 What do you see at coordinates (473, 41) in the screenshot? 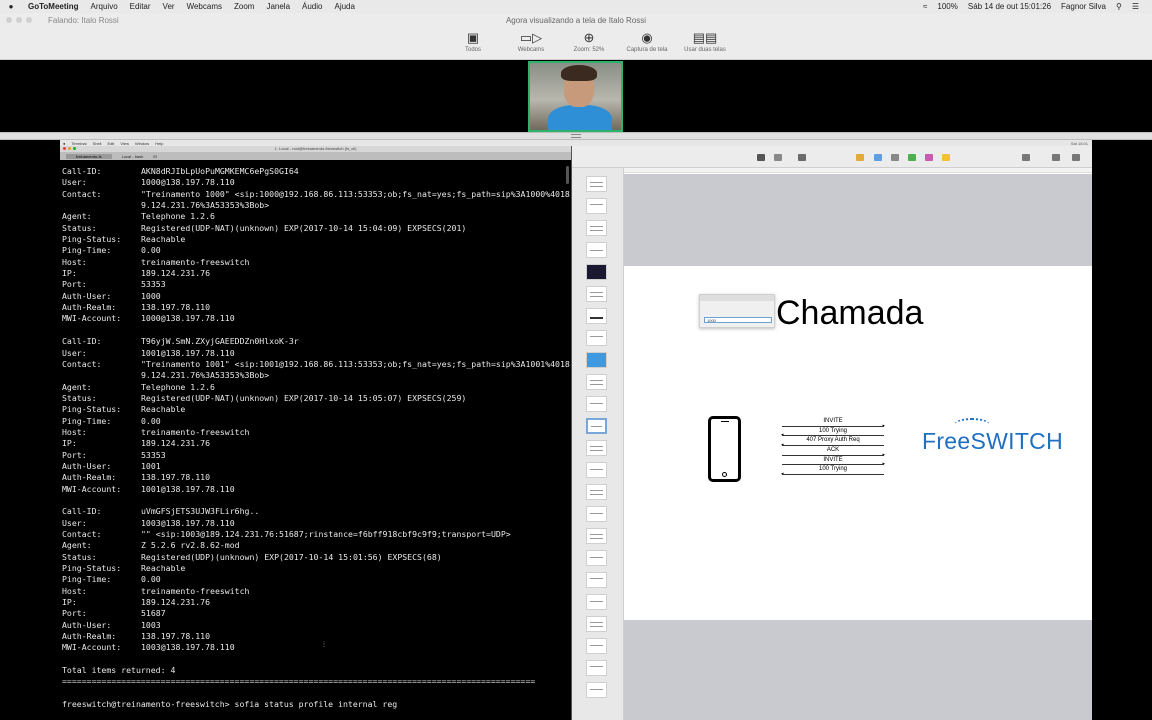
I see `tool-all: ▣ Todos` at bounding box center [473, 41].